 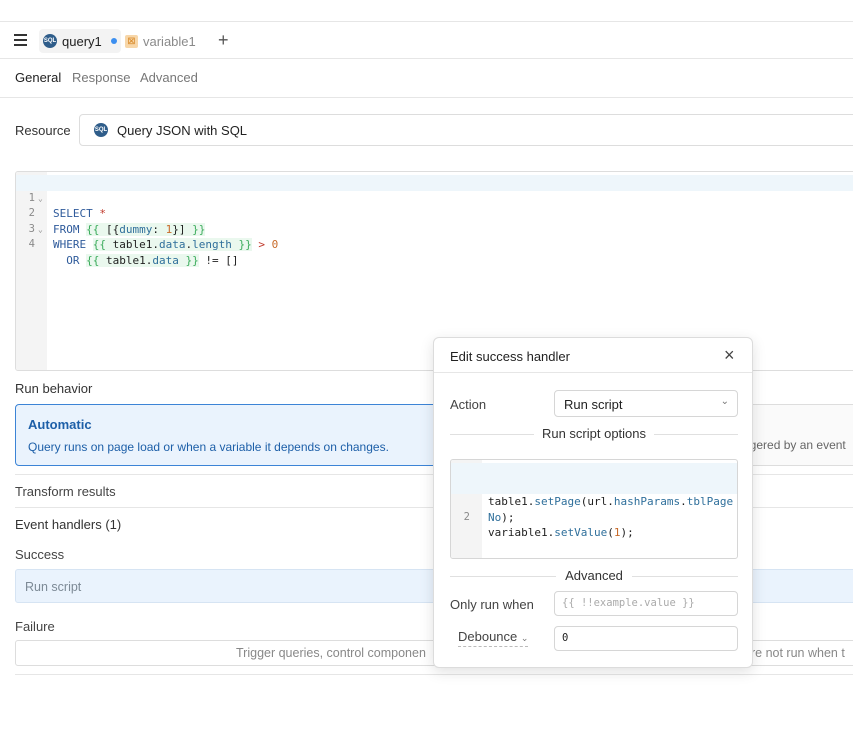 What do you see at coordinates (133, 252) in the screenshot?
I see `code-line: 4 OR {{ table1.data }} != []` at bounding box center [133, 252].